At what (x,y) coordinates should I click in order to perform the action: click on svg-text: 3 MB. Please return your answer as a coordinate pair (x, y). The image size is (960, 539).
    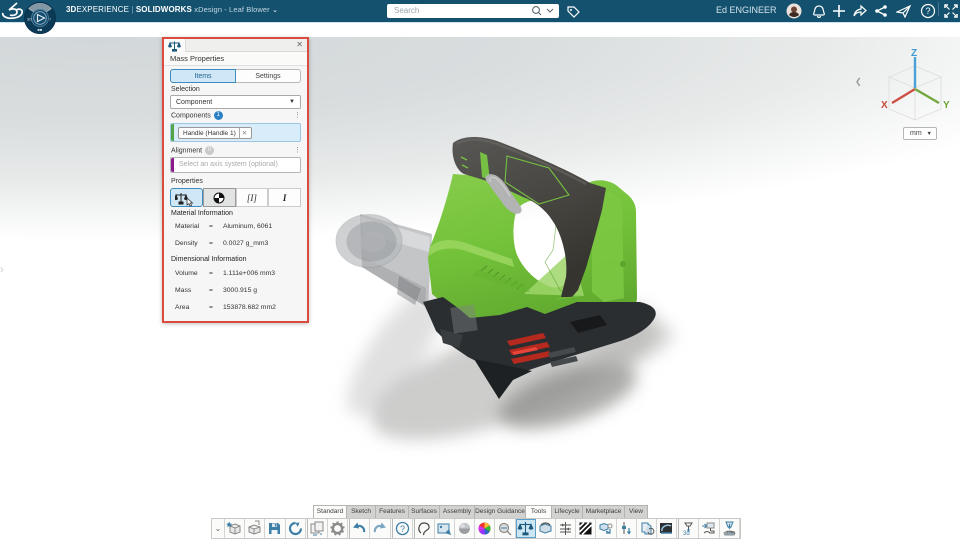
    Looking at the image, I should click on (730, 533).